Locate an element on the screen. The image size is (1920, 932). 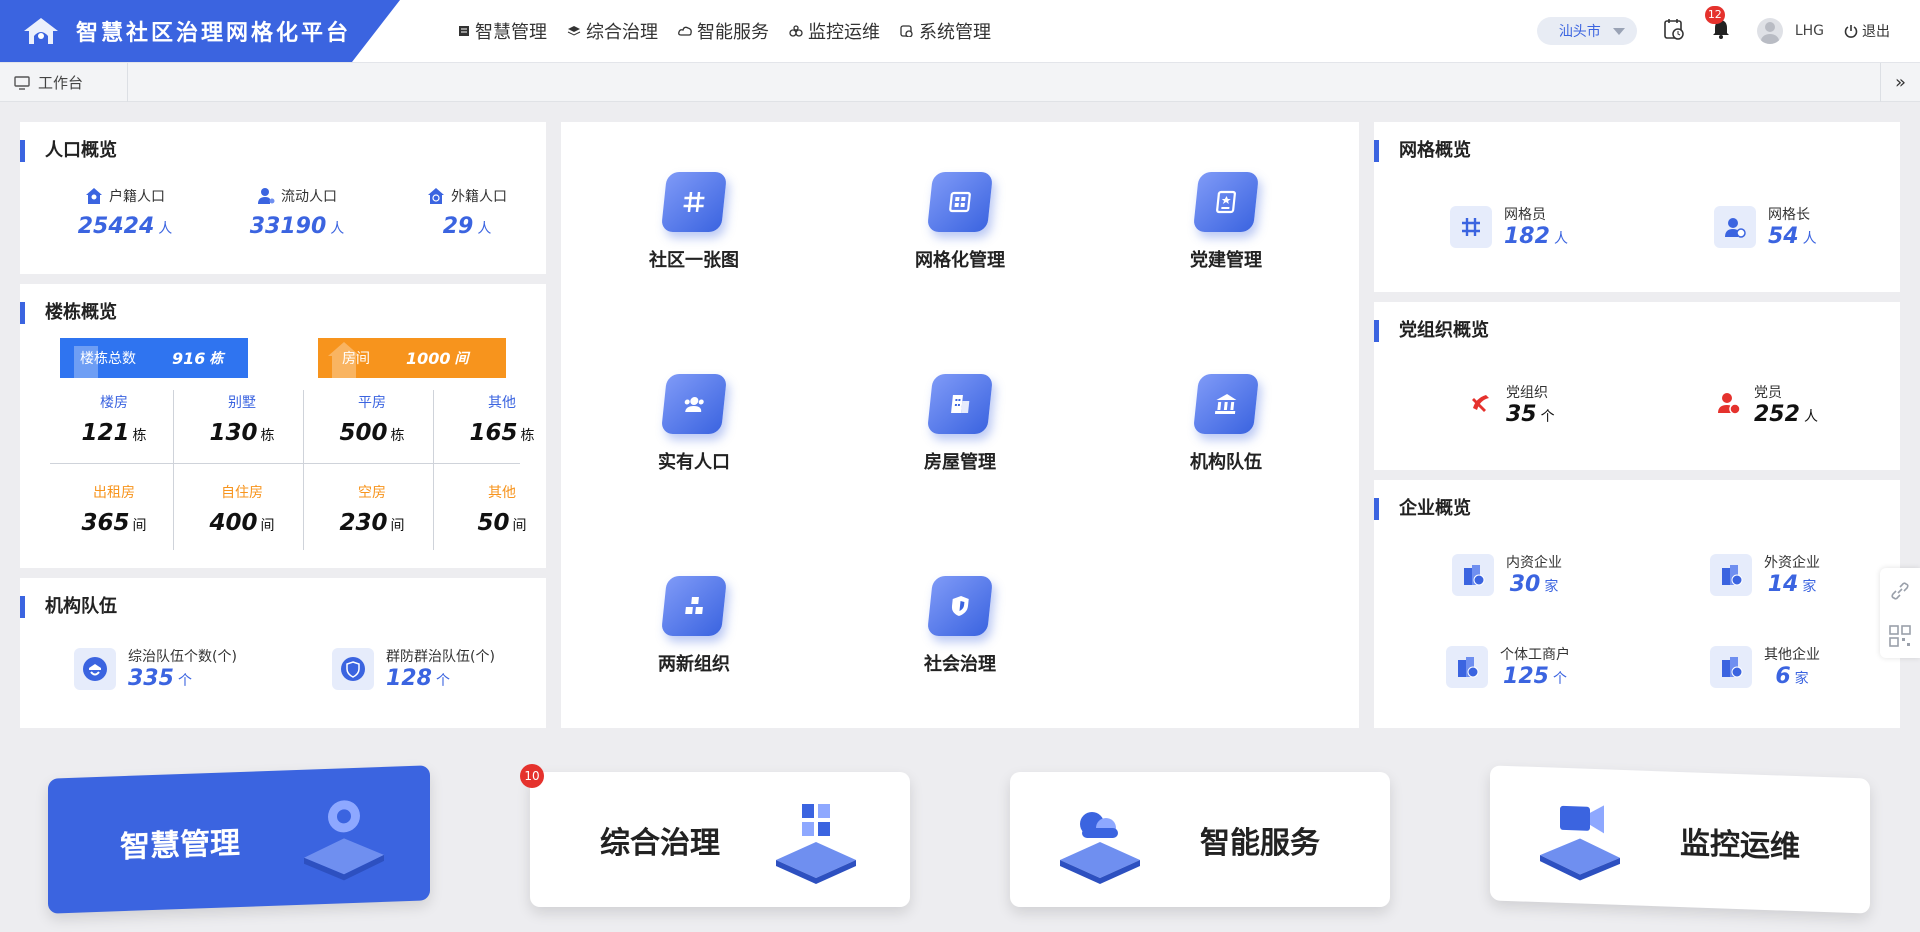
stat-label: 流动人口 is located at coordinates (309, 197).